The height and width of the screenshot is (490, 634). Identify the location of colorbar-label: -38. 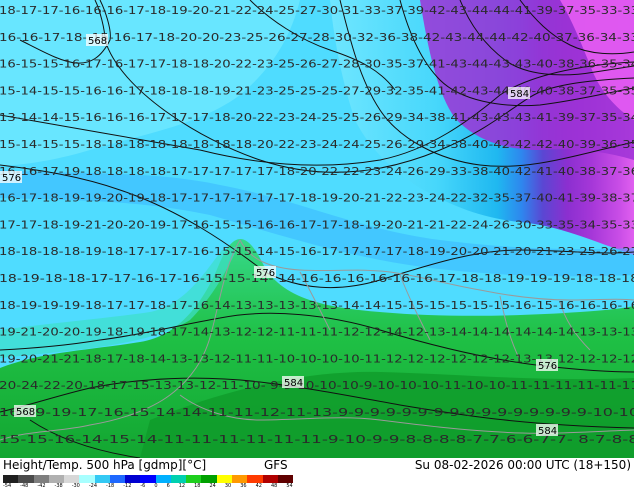
(58, 486).